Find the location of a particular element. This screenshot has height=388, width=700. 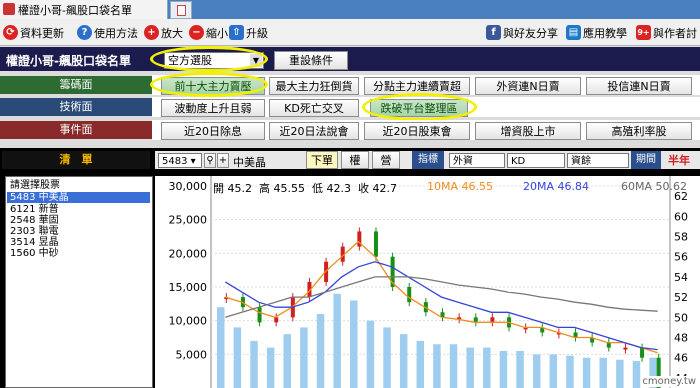

list-item: 請選擇股票 is located at coordinates (35, 185).